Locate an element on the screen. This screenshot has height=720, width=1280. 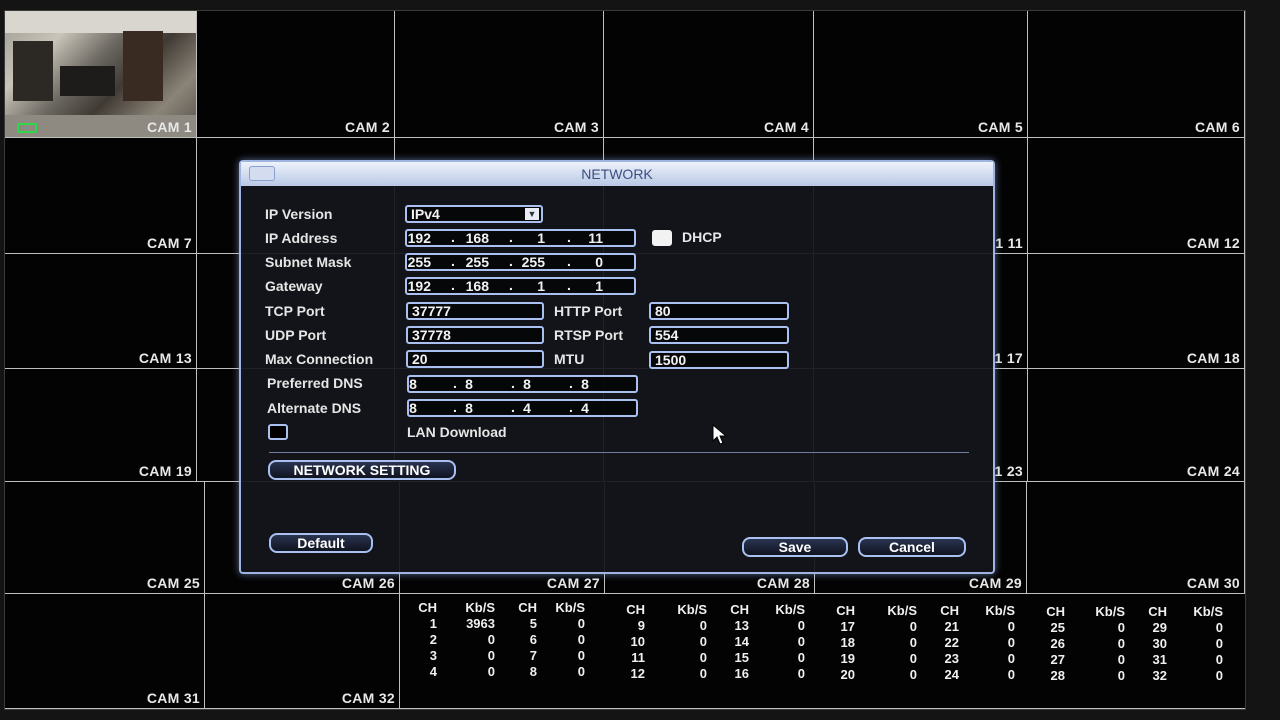
table-row: 10 0 14 0 is located at coordinates (717, 641).